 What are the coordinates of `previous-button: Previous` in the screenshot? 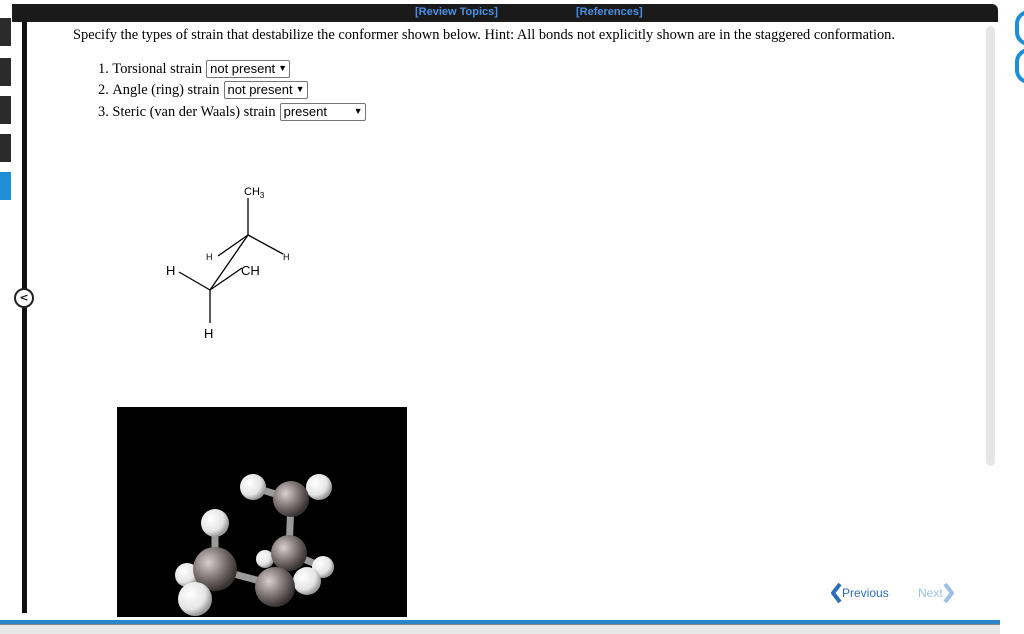 It's located at (859, 593).